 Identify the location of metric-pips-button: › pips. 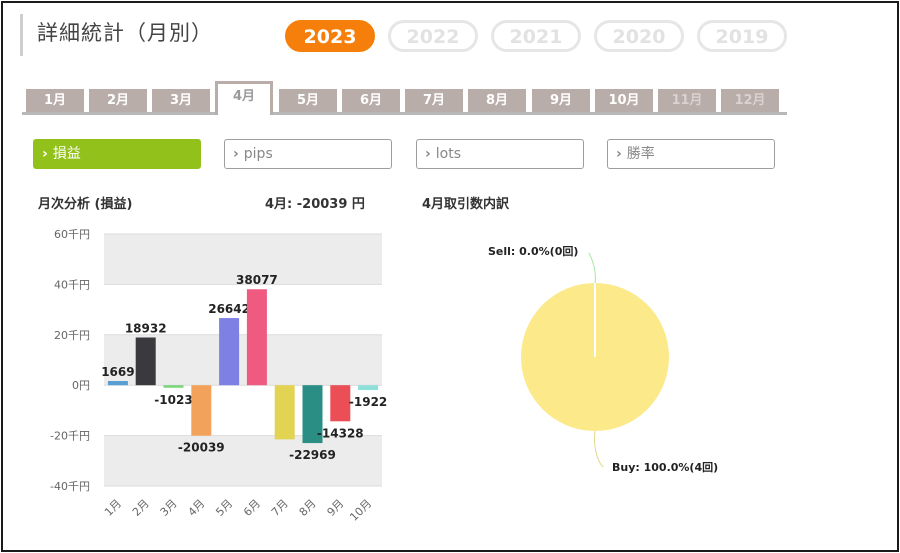
(308, 154).